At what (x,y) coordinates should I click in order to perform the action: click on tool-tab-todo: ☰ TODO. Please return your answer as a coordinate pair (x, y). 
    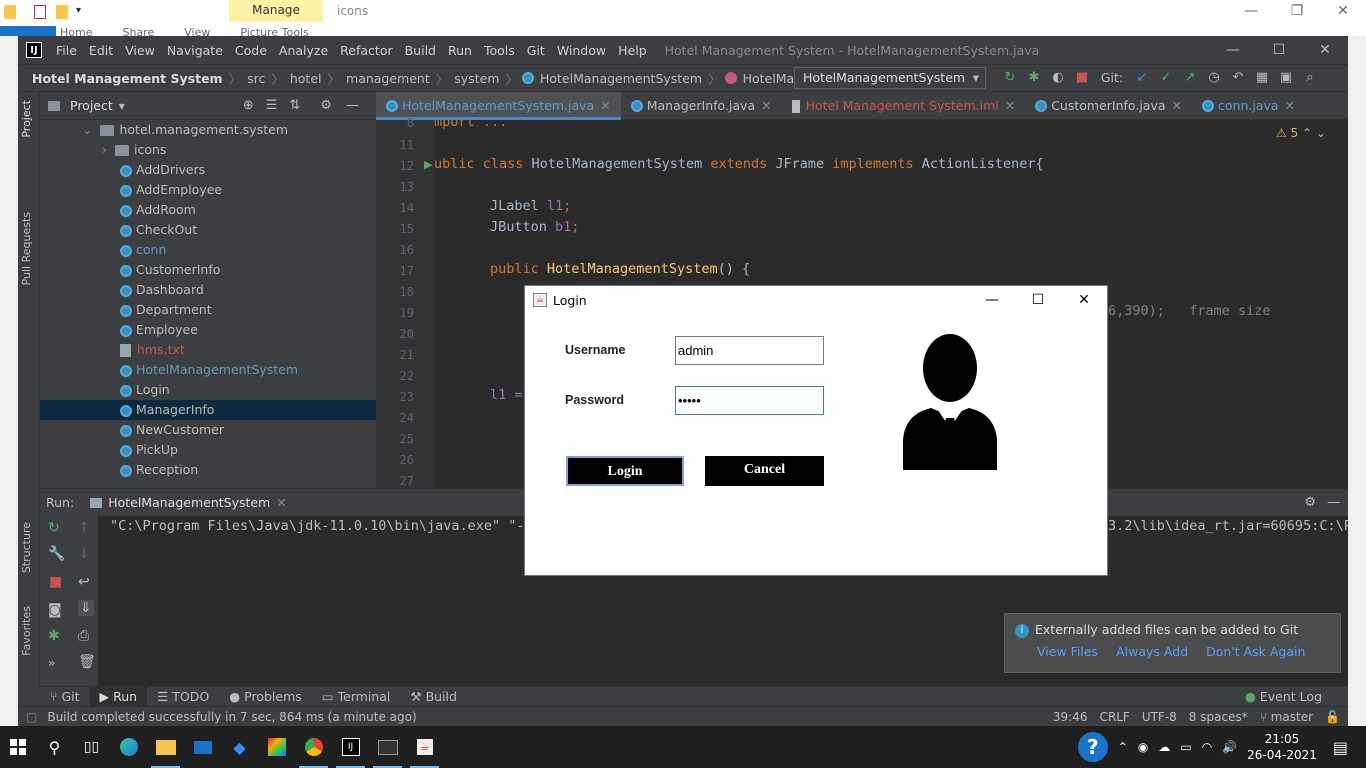
    Looking at the image, I should click on (183, 697).